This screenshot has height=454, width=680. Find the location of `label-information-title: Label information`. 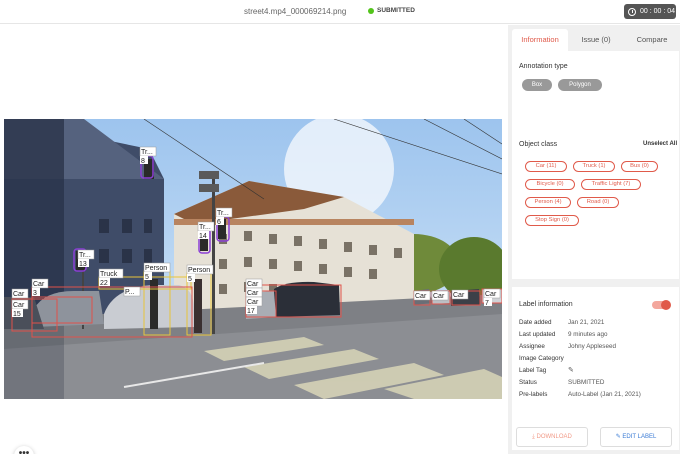

label-information-title: Label information is located at coordinates (546, 304).